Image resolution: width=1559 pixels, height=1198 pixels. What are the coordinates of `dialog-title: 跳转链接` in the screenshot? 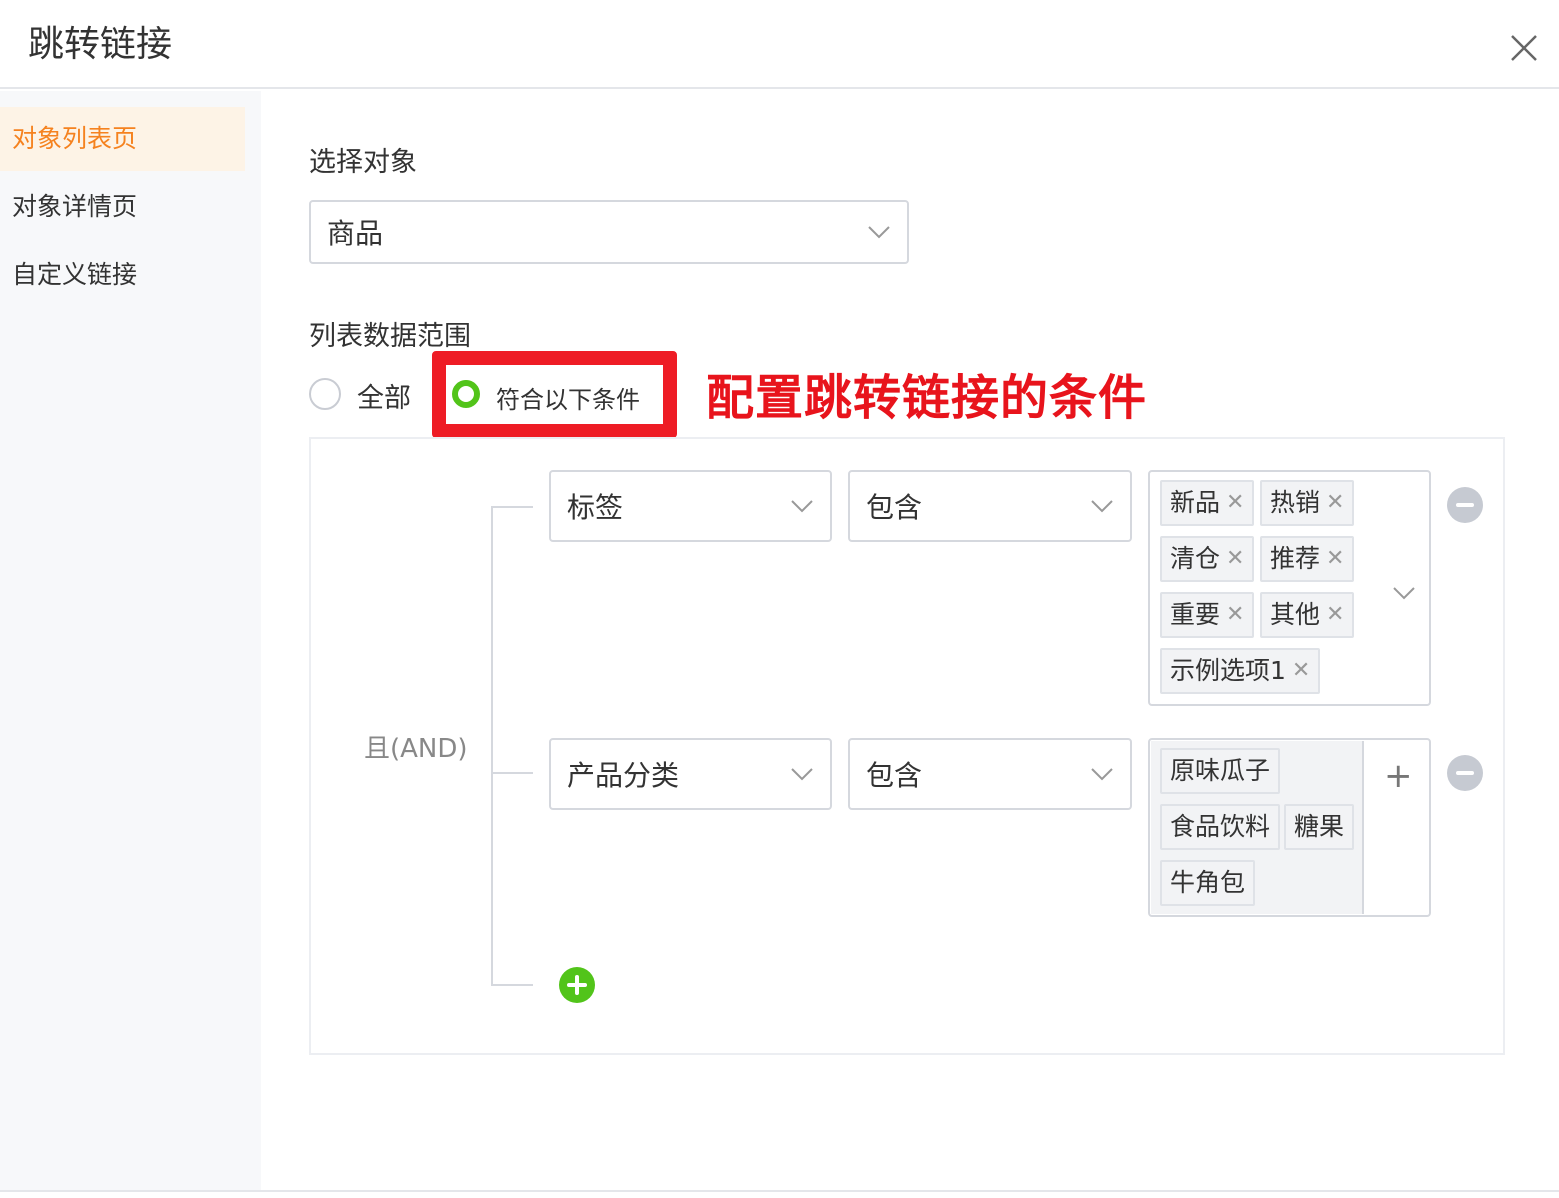 It's located at (100, 44).